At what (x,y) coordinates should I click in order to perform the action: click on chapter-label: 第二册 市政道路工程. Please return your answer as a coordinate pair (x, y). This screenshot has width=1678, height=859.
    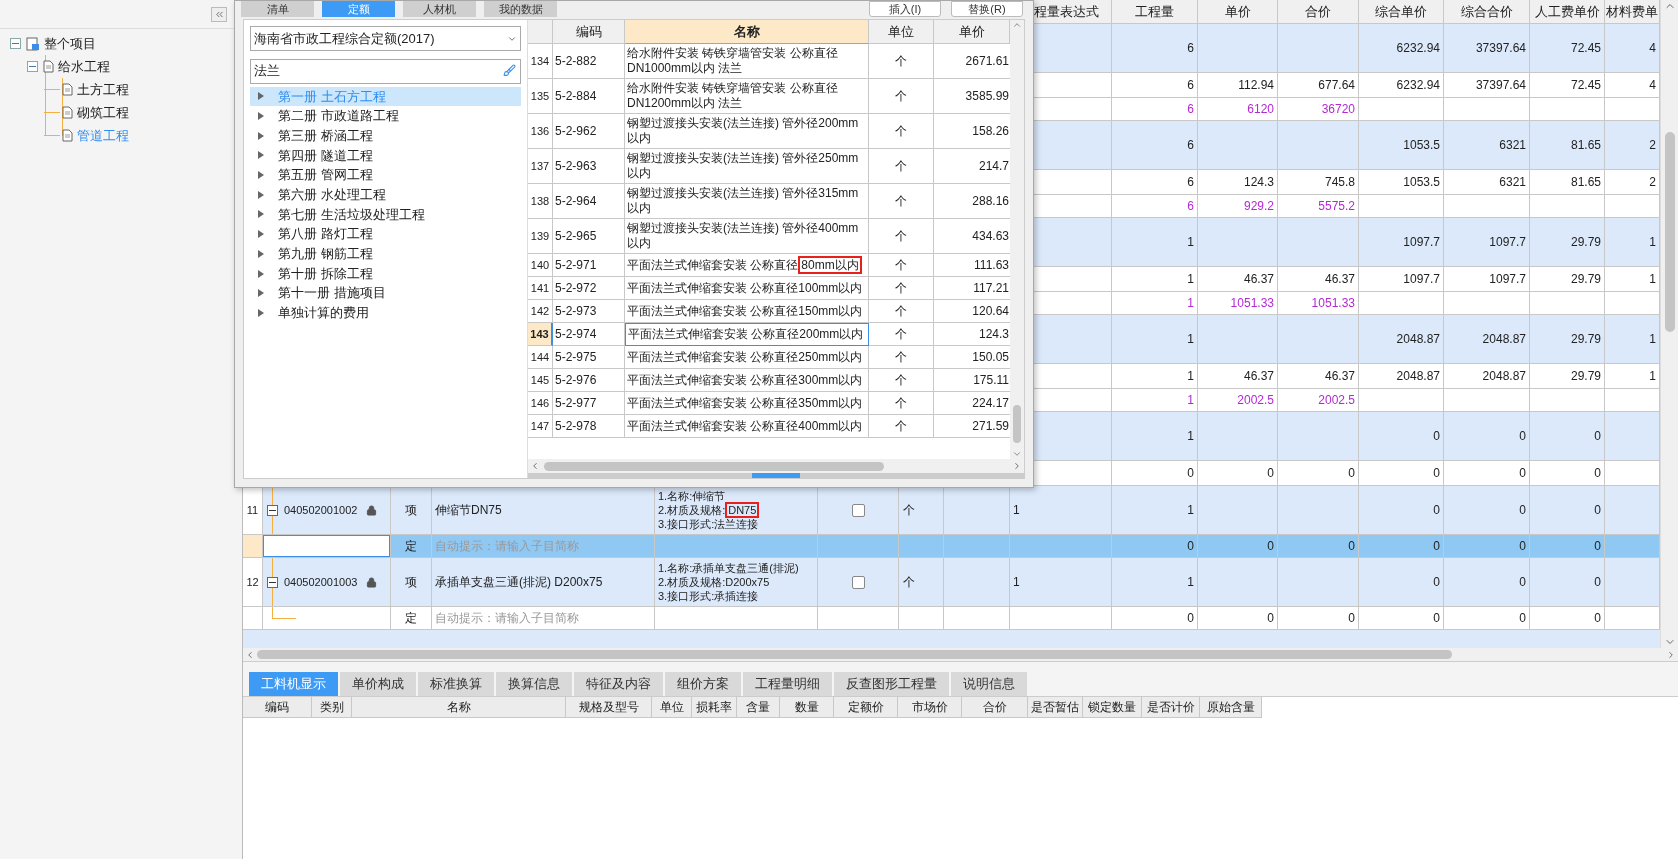
    Looking at the image, I should click on (338, 116).